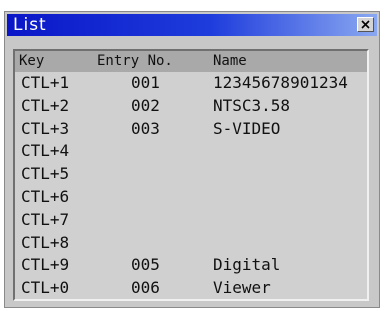 The width and height of the screenshot is (386, 311). I want to click on row-name: S-VIDEO, so click(247, 128).